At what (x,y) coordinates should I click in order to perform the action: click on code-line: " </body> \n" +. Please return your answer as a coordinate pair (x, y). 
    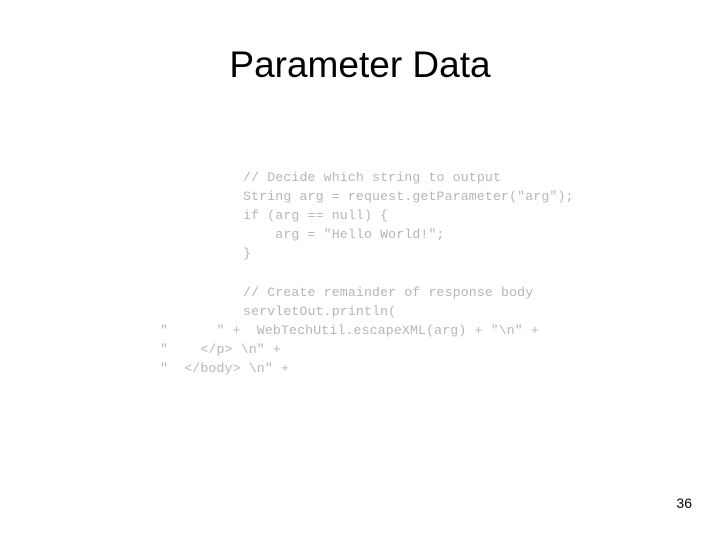
    Looking at the image, I should click on (225, 368).